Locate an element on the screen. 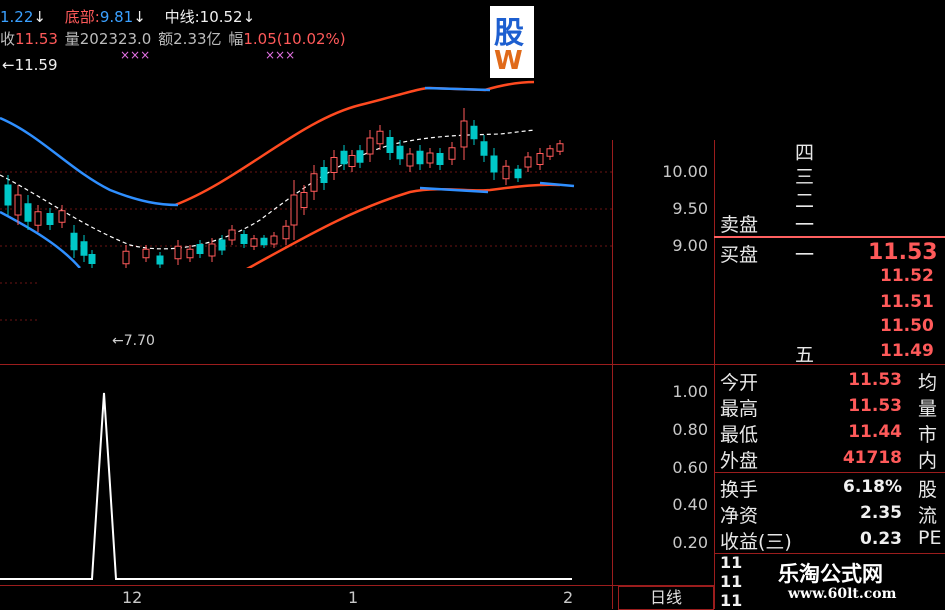 The height and width of the screenshot is (610, 945). upper-band-blue-segment is located at coordinates (457, 89).